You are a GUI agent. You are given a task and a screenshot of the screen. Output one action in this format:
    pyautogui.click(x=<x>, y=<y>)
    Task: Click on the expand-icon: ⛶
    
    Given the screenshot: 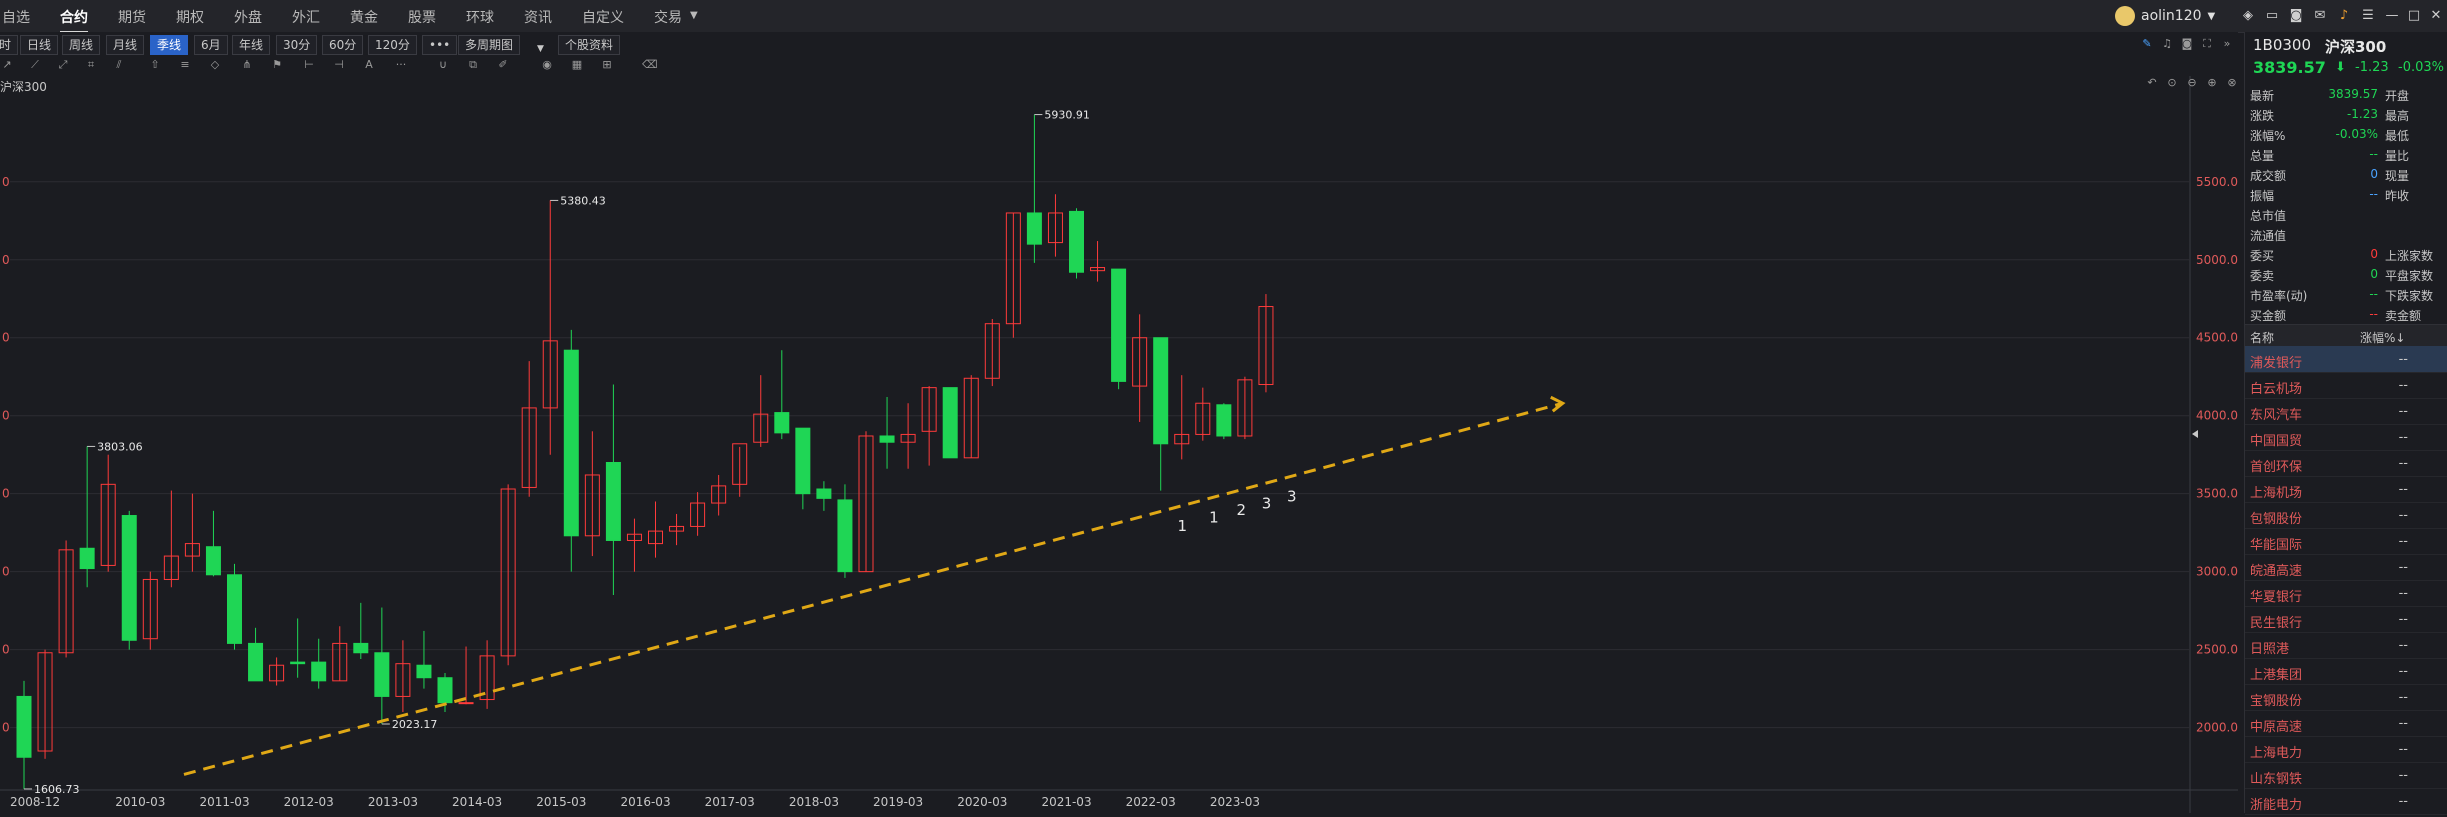 What is the action you would take?
    pyautogui.click(x=2207, y=44)
    